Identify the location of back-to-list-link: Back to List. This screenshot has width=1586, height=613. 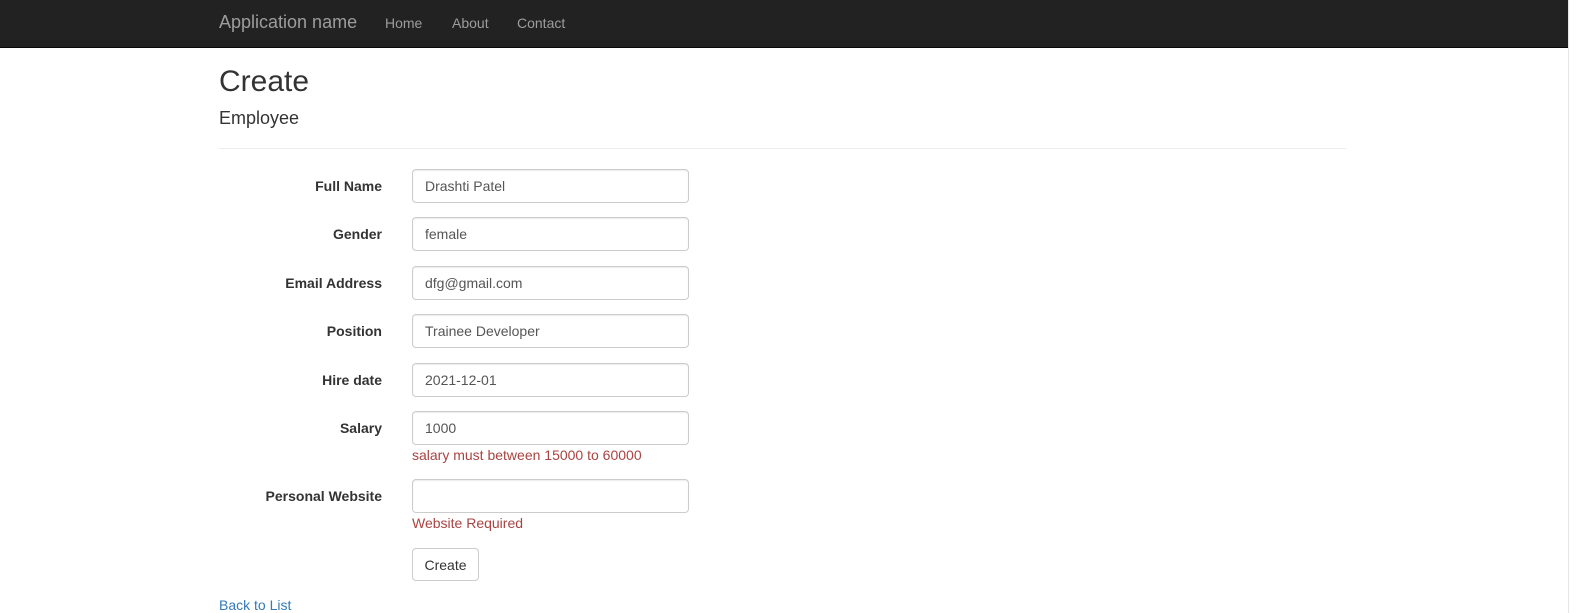
(255, 605).